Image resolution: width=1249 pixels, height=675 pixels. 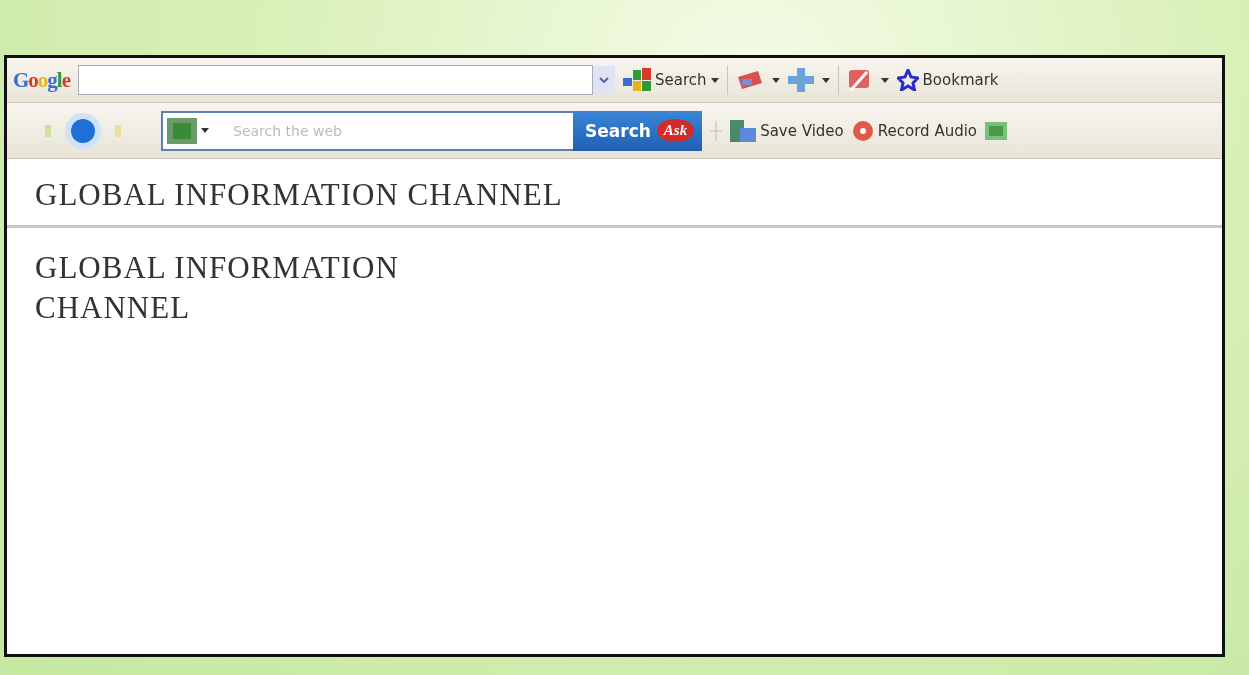 What do you see at coordinates (862, 130) in the screenshot?
I see `record-icon` at bounding box center [862, 130].